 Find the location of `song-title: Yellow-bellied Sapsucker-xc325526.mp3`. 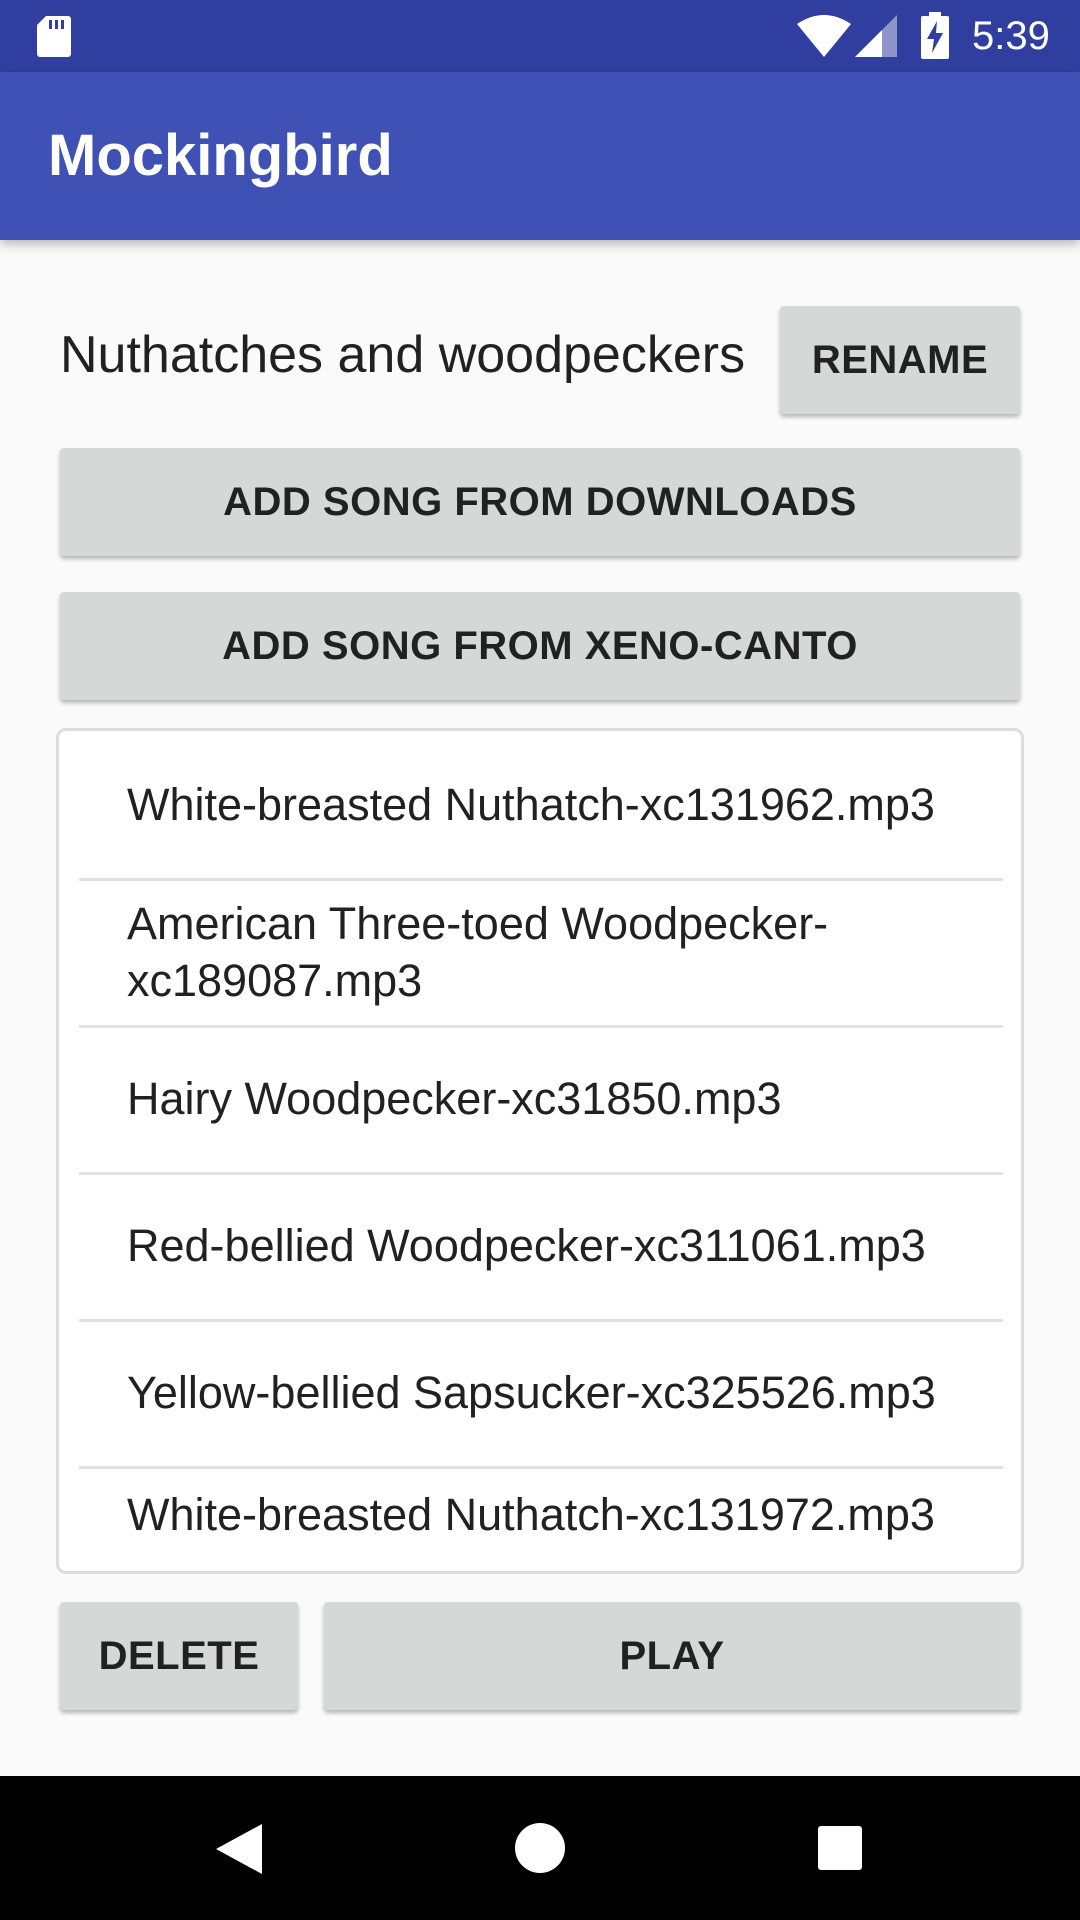

song-title: Yellow-bellied Sapsucker-xc325526.mp3 is located at coordinates (531, 1392).